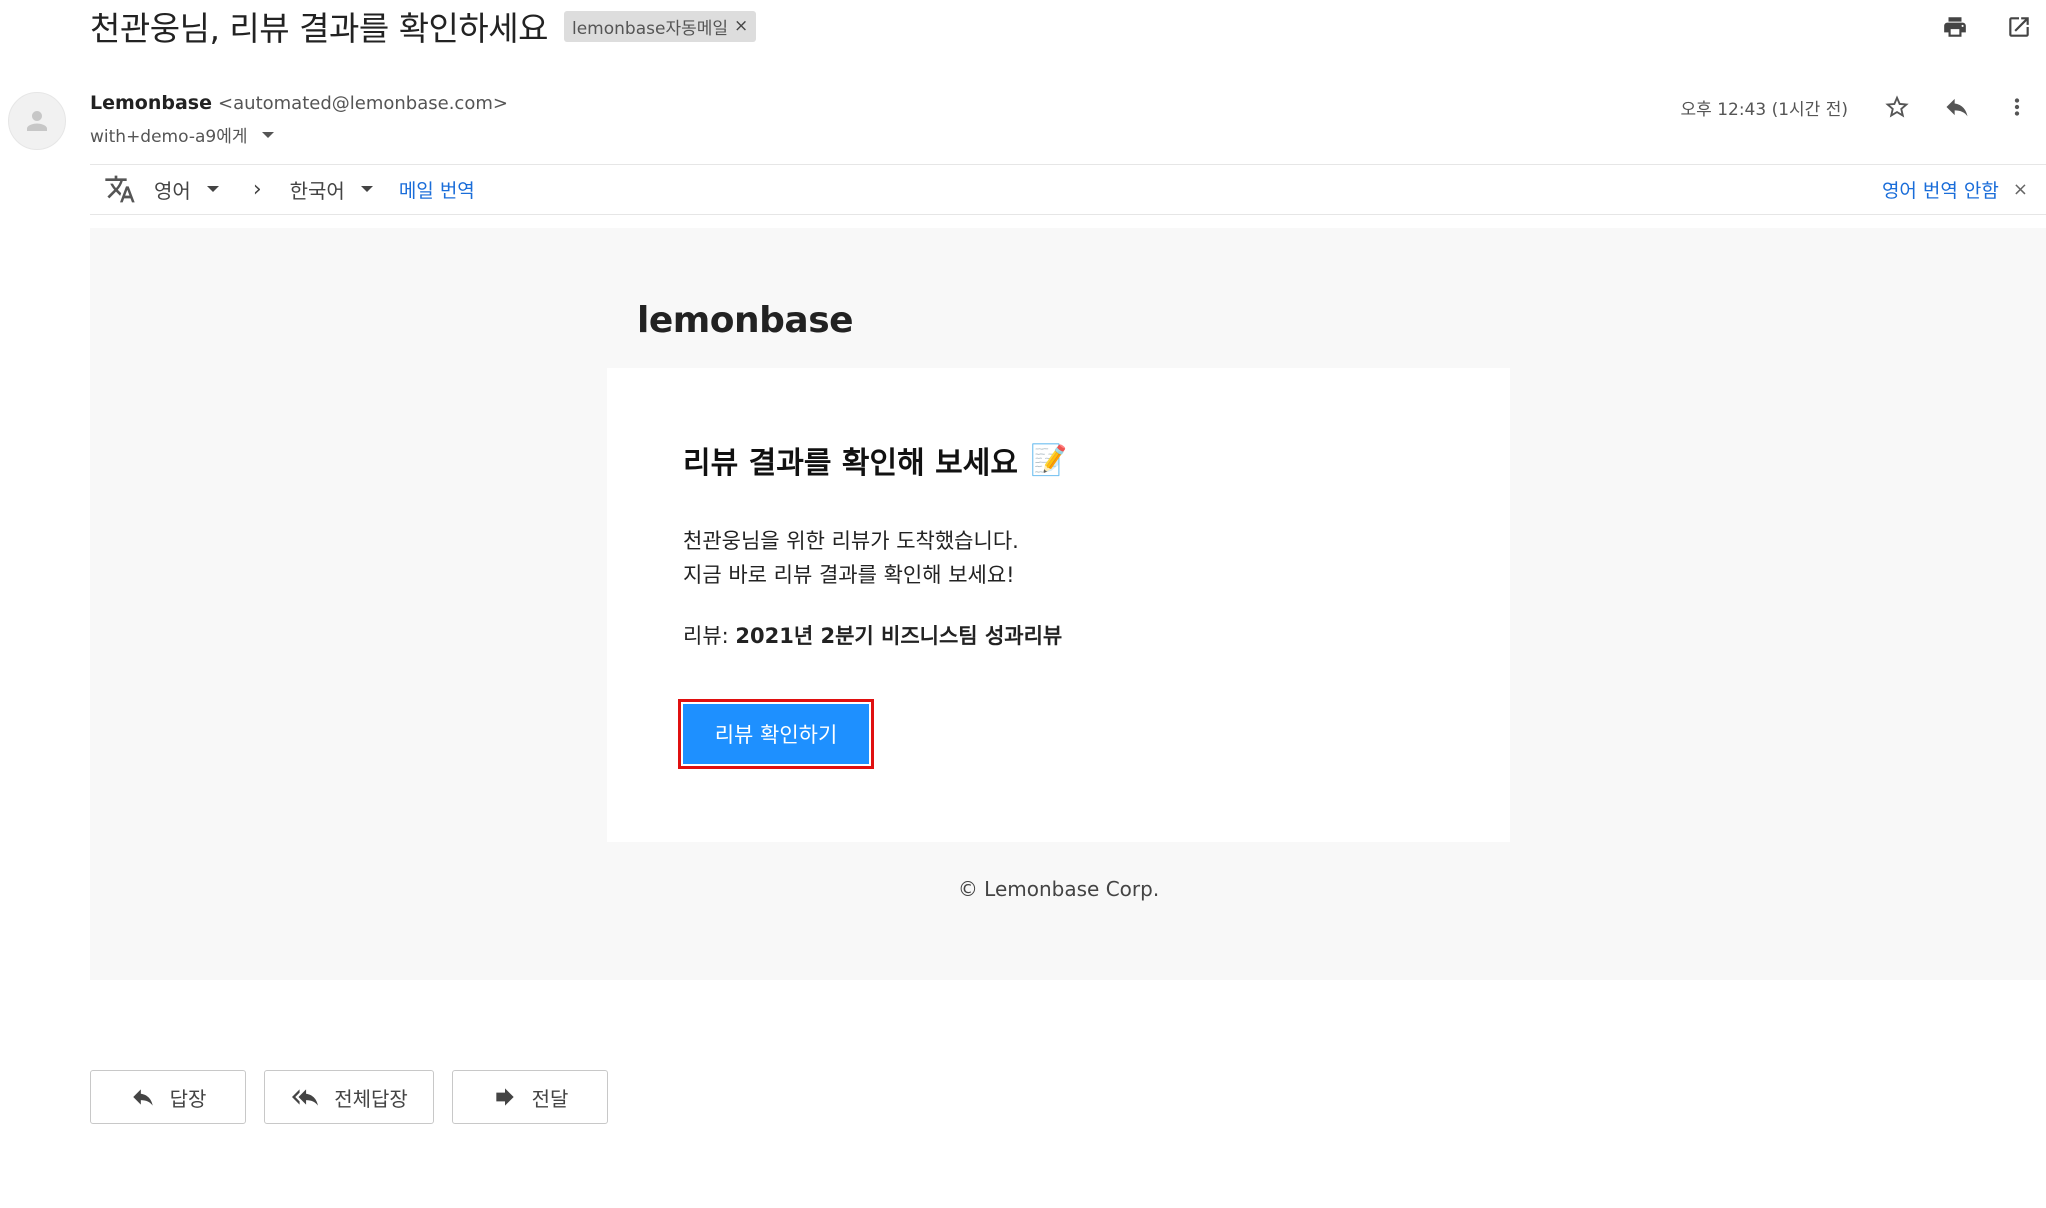  What do you see at coordinates (188, 1098) in the screenshot?
I see `reply-label: 답장` at bounding box center [188, 1098].